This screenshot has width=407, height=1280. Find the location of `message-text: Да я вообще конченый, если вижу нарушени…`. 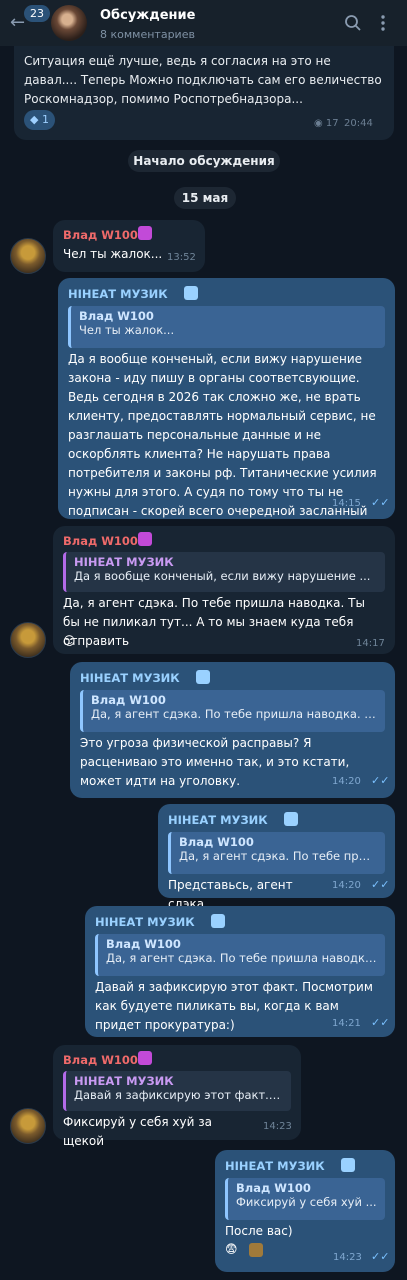

message-text: Да я вообще конченый, если вижу нарушени… is located at coordinates (222, 444).